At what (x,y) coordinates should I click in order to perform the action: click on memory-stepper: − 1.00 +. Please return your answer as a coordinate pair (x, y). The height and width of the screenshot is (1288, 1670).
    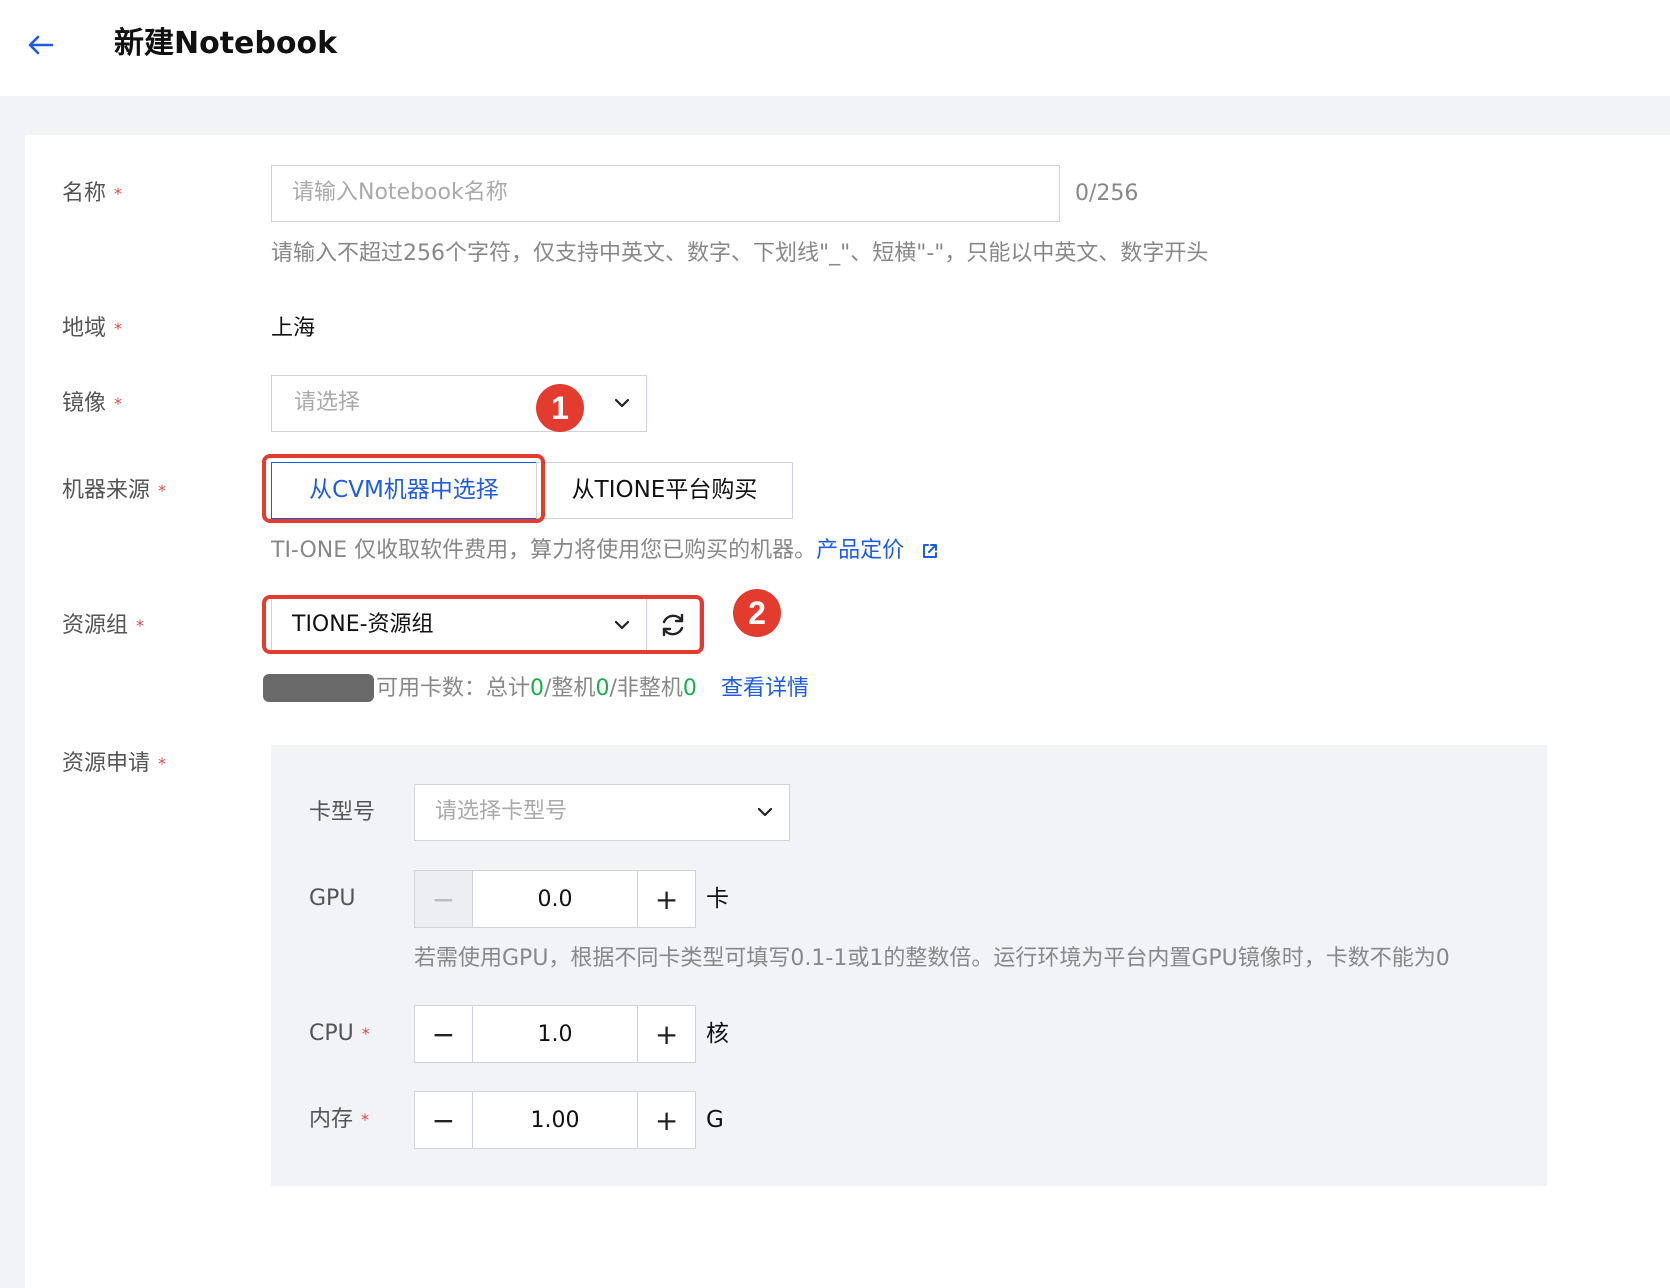
    Looking at the image, I should click on (555, 1120).